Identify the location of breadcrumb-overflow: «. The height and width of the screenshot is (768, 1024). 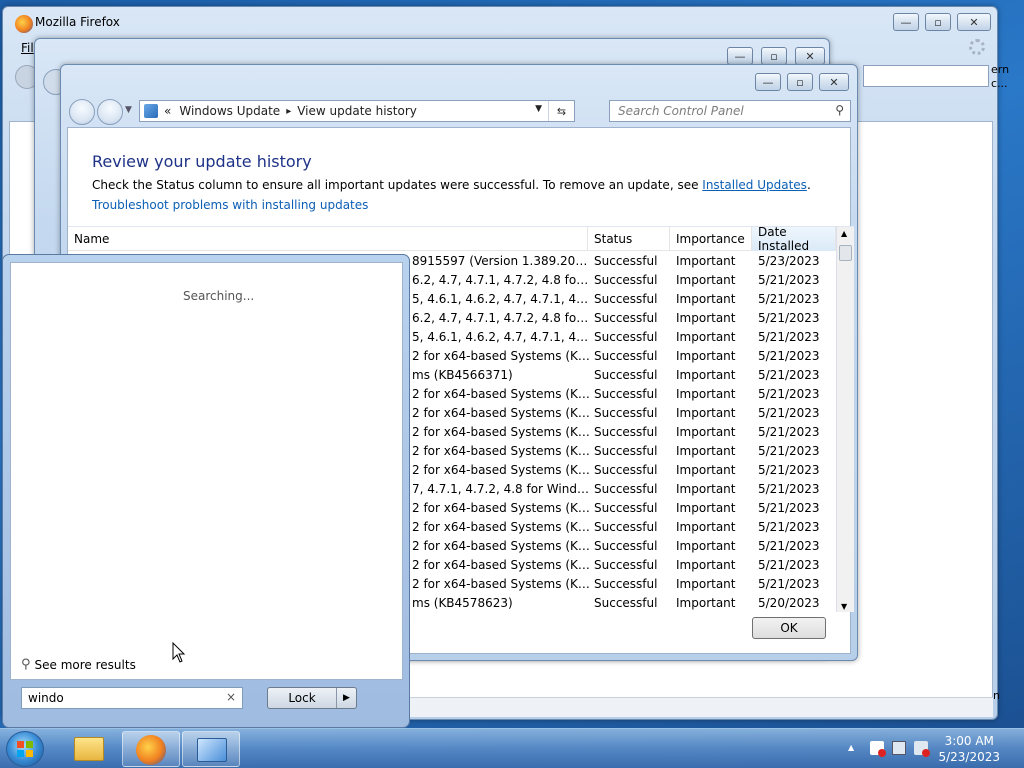
(167, 111).